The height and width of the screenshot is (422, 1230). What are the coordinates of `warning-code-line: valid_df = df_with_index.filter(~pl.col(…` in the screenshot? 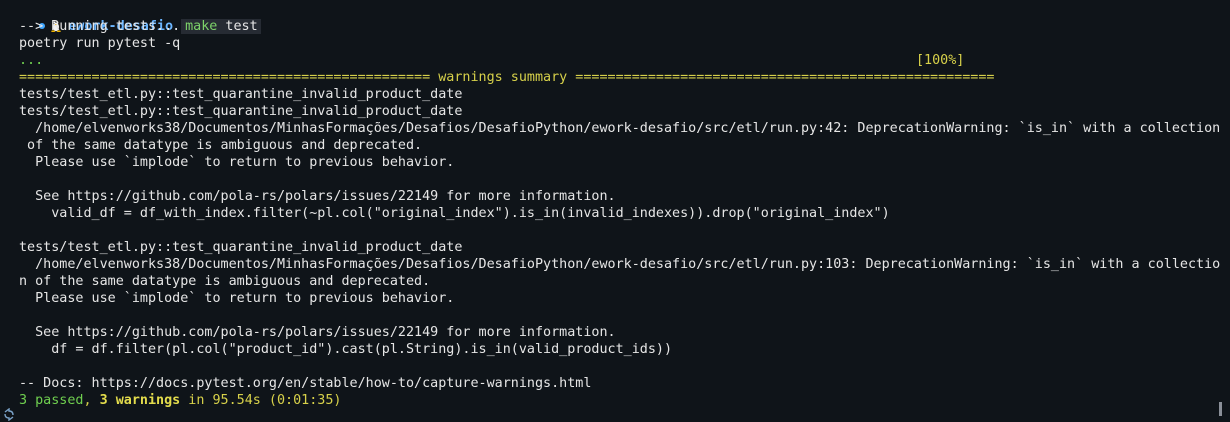 It's located at (454, 213).